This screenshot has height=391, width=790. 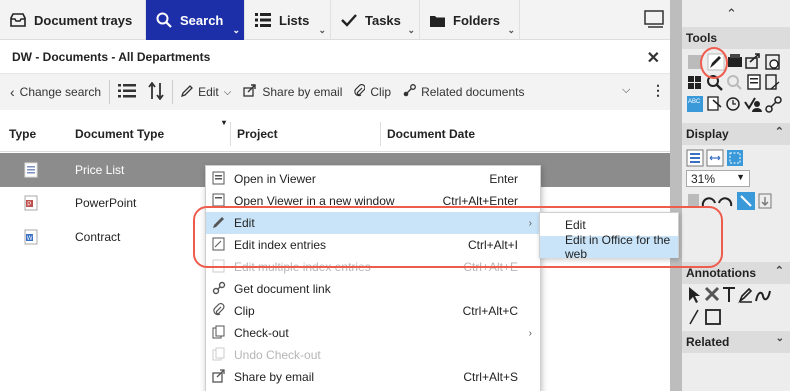 I want to click on menu-item-label: Edit index entries, so click(x=280, y=245).